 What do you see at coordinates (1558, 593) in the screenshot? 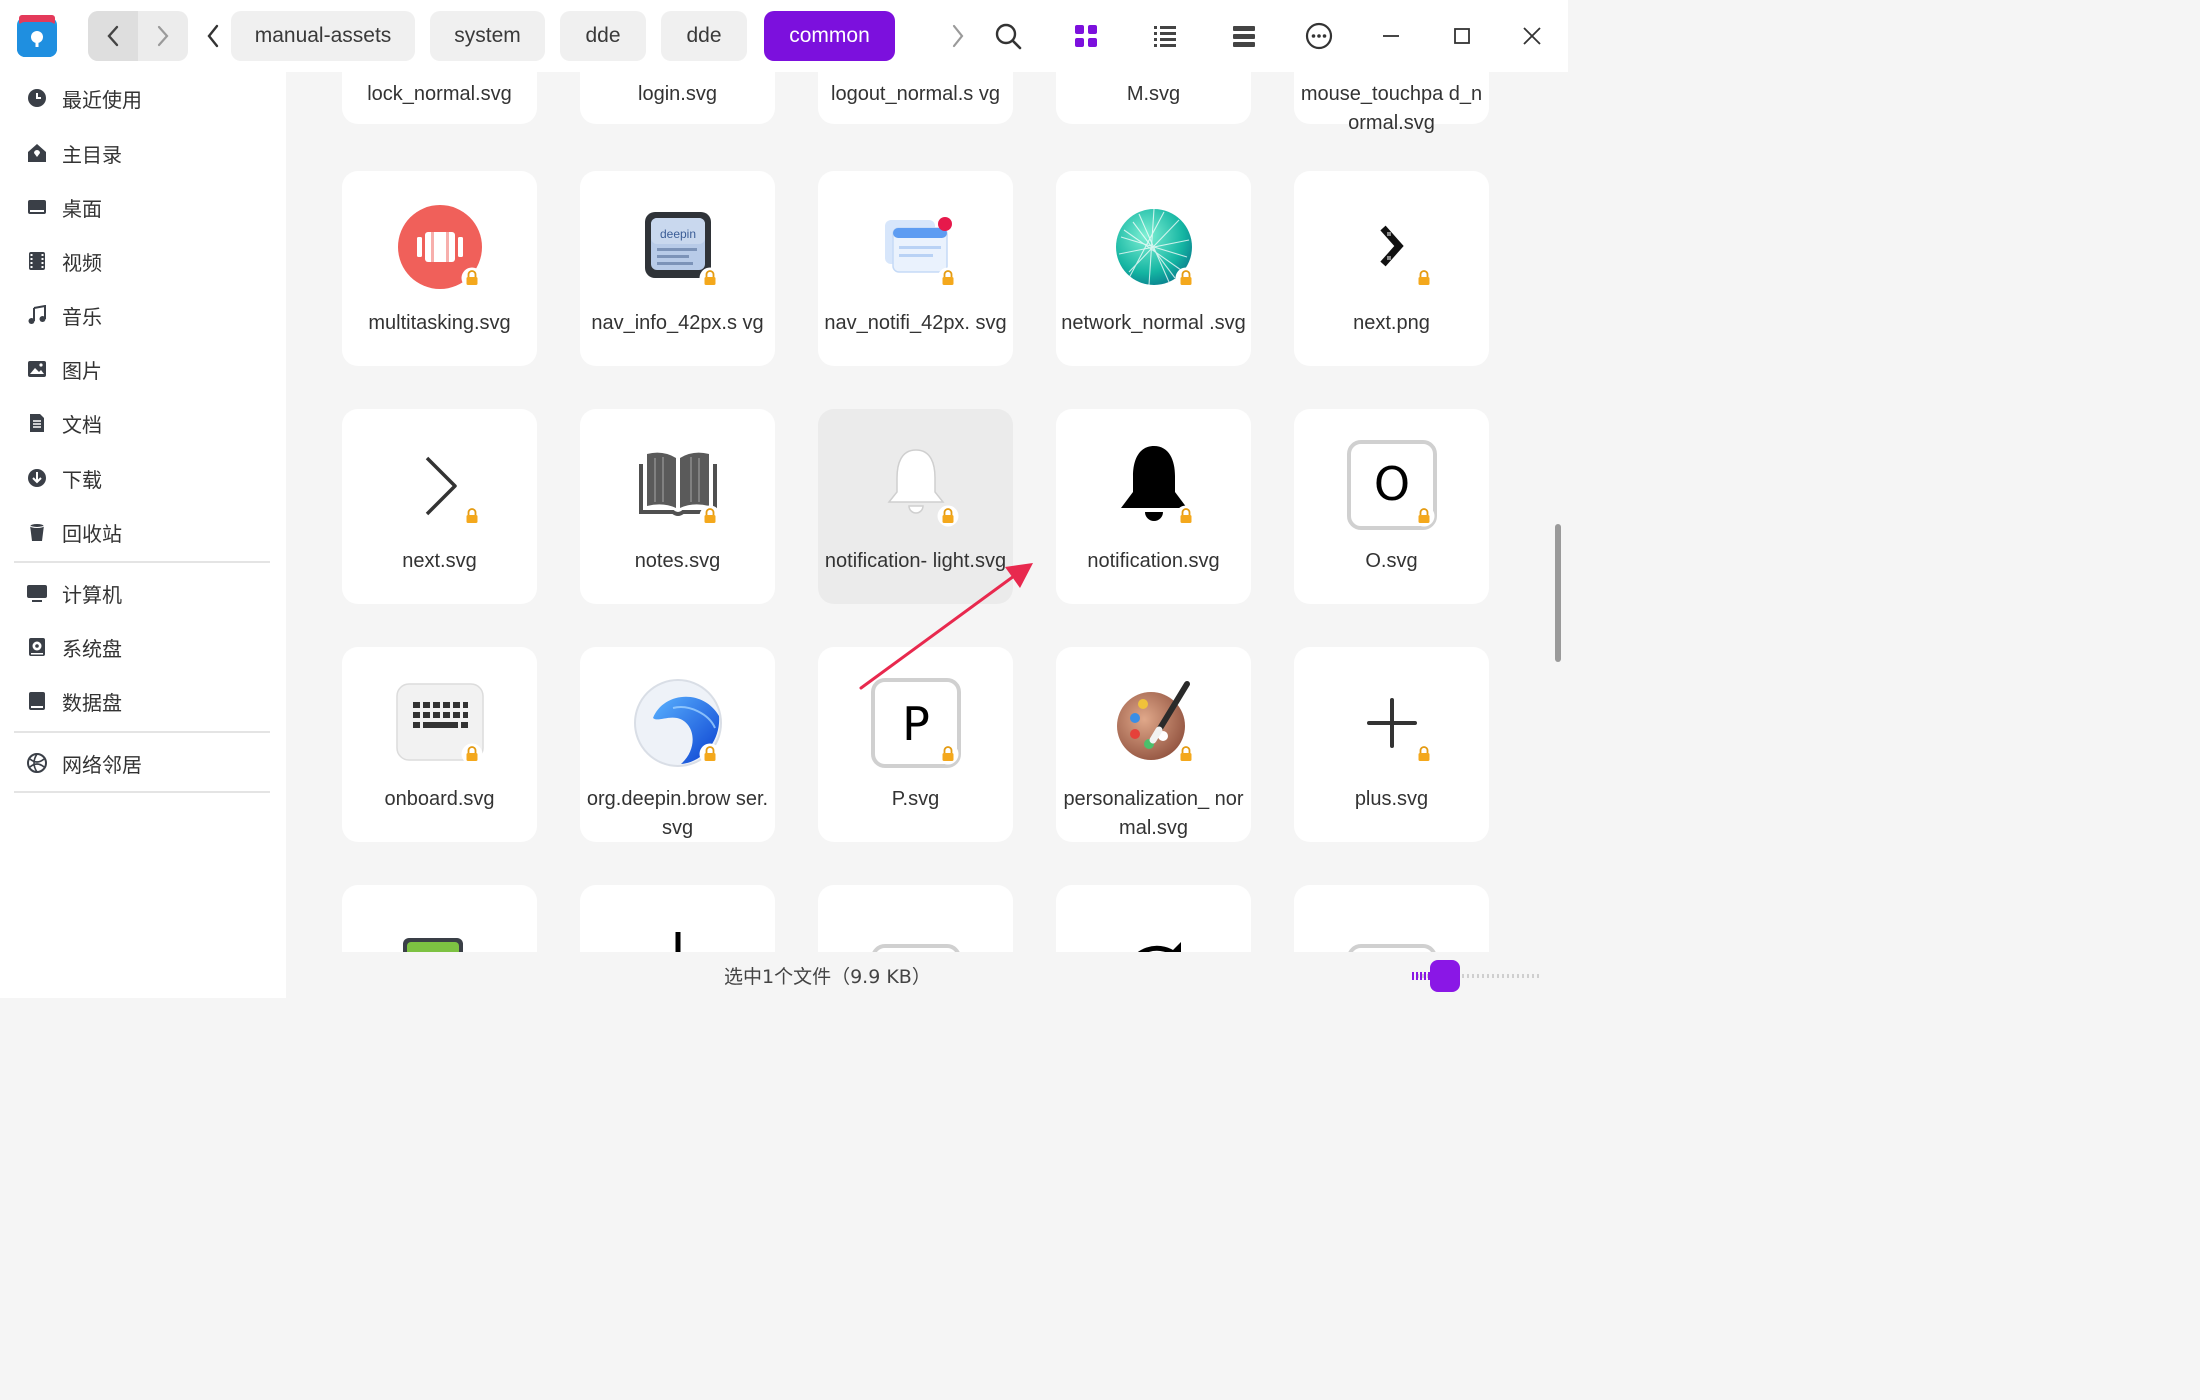
I see `vertical-scrollbar` at bounding box center [1558, 593].